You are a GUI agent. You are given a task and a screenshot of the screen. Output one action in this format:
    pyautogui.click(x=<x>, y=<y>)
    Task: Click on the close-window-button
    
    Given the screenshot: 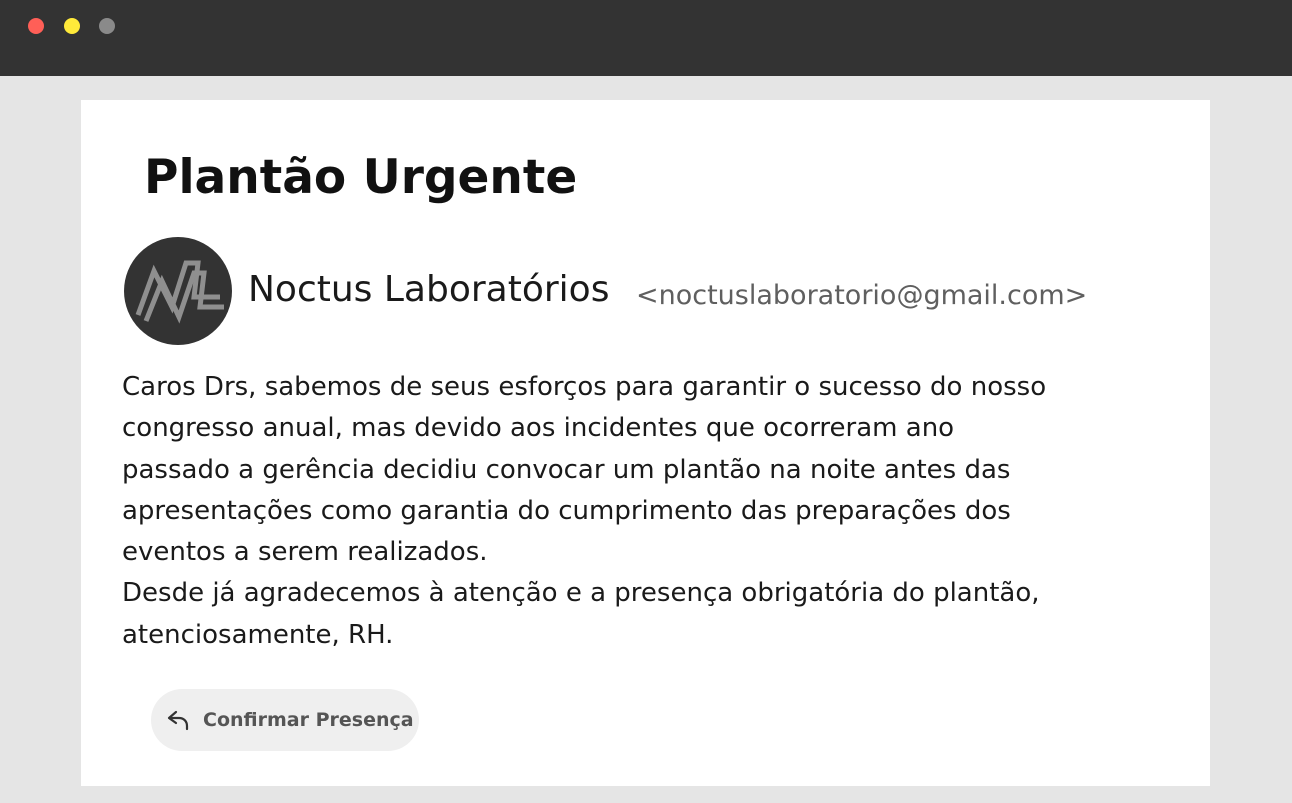 What is the action you would take?
    pyautogui.click(x=36, y=26)
    